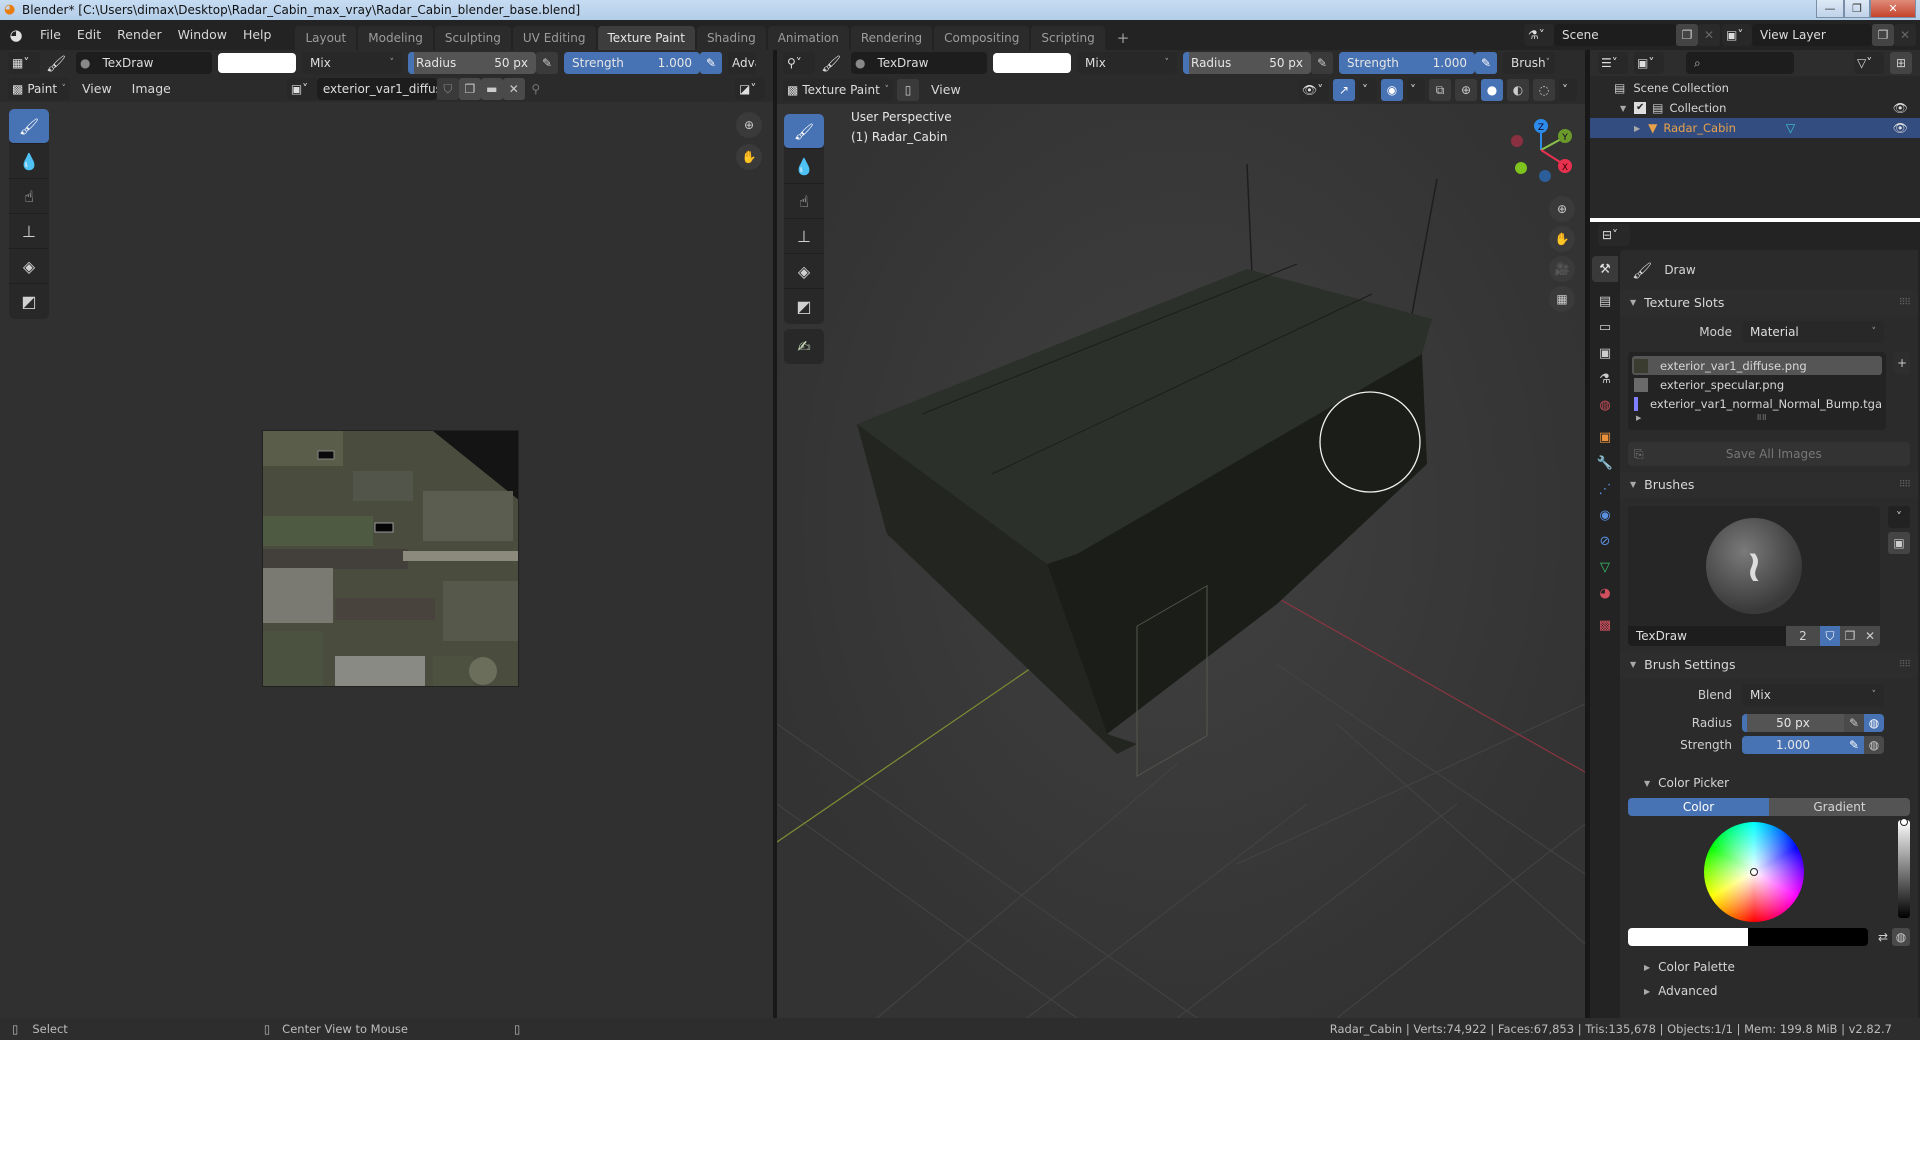 The height and width of the screenshot is (1158, 1920). Describe the element at coordinates (646, 38) in the screenshot. I see `workspace-tab-texture-paint: Texture Paint` at that location.